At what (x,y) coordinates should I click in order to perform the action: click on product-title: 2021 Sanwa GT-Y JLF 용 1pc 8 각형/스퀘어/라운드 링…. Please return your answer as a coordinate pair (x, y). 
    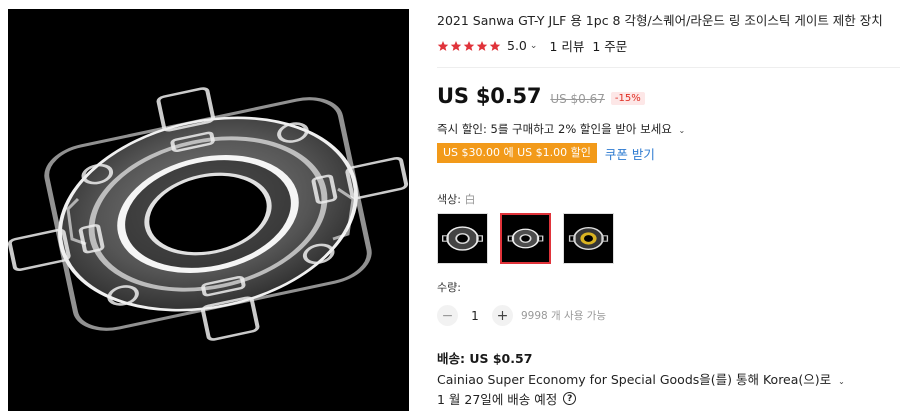
    Looking at the image, I should click on (660, 20).